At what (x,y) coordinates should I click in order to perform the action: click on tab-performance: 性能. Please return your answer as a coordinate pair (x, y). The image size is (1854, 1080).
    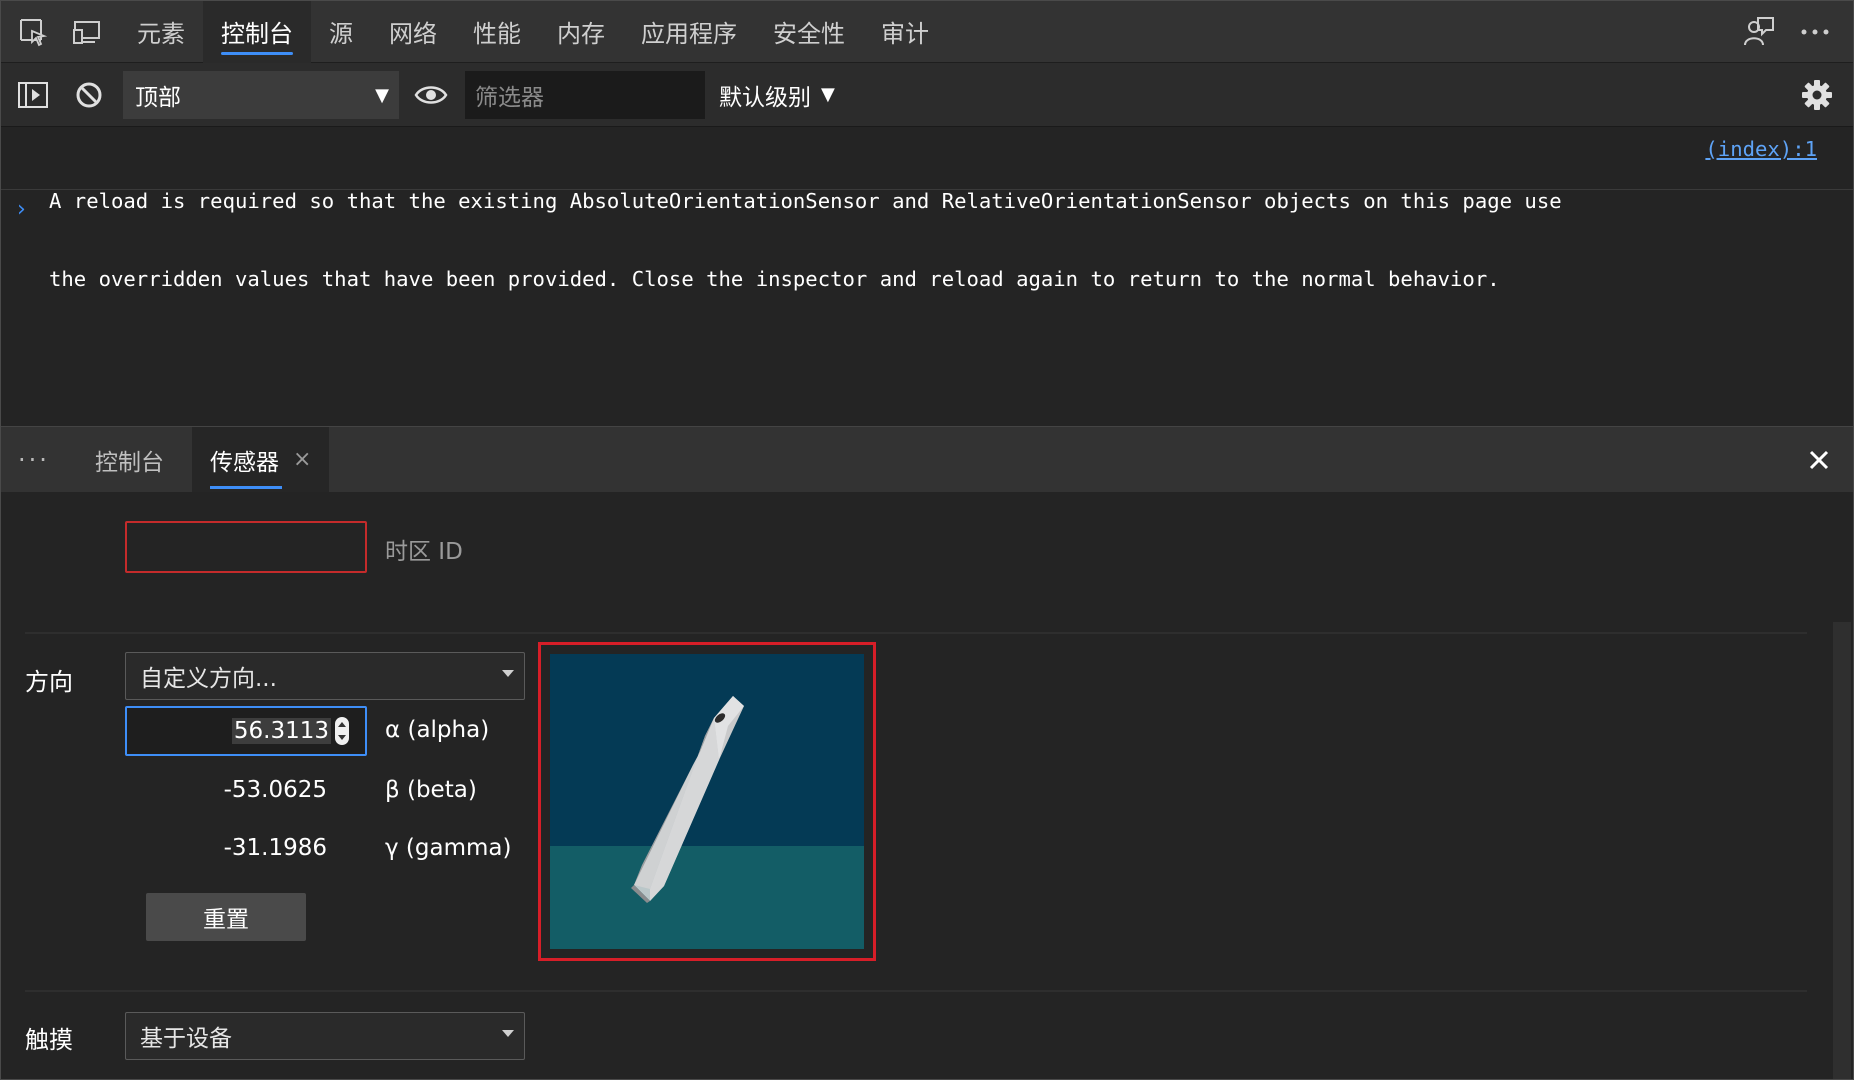
    Looking at the image, I should click on (497, 32).